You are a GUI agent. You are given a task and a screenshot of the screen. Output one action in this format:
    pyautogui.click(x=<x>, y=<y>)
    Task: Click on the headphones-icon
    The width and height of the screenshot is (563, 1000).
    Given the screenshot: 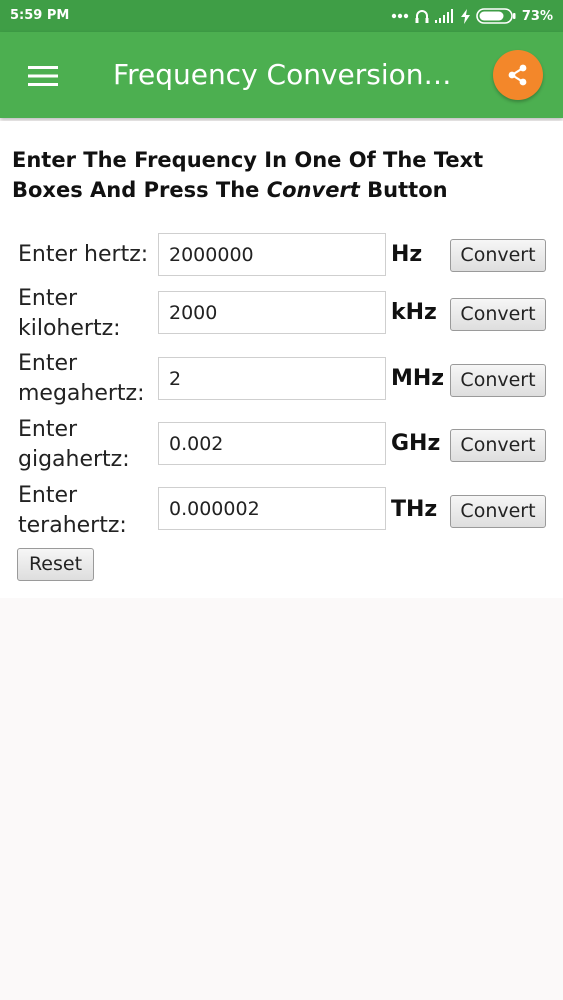 What is the action you would take?
    pyautogui.click(x=422, y=16)
    